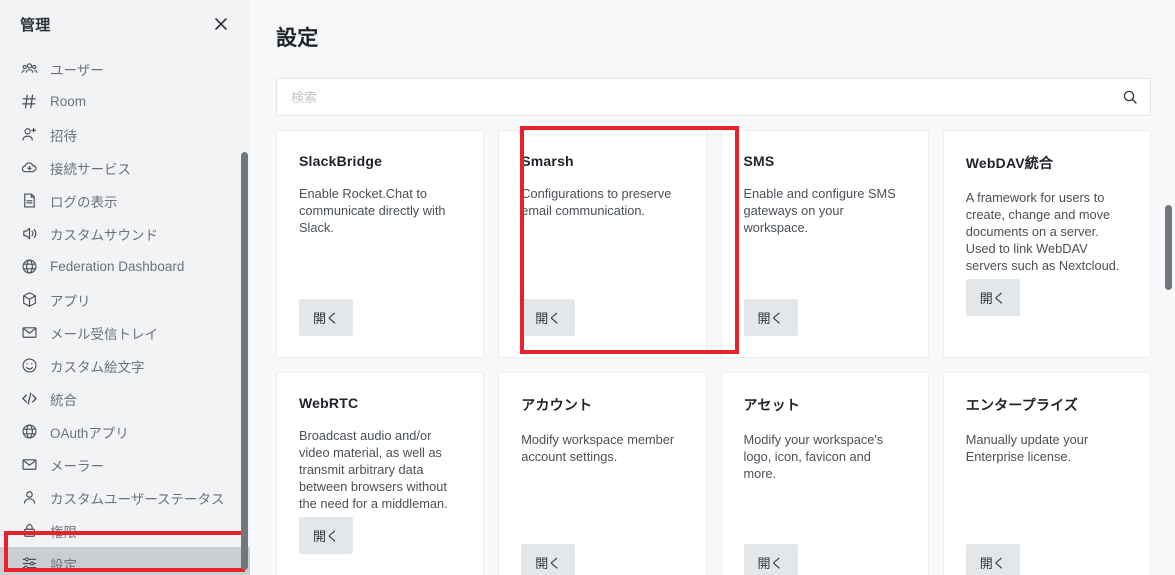  Describe the element at coordinates (125, 101) in the screenshot. I see `sidebar-item-1: Room` at that location.